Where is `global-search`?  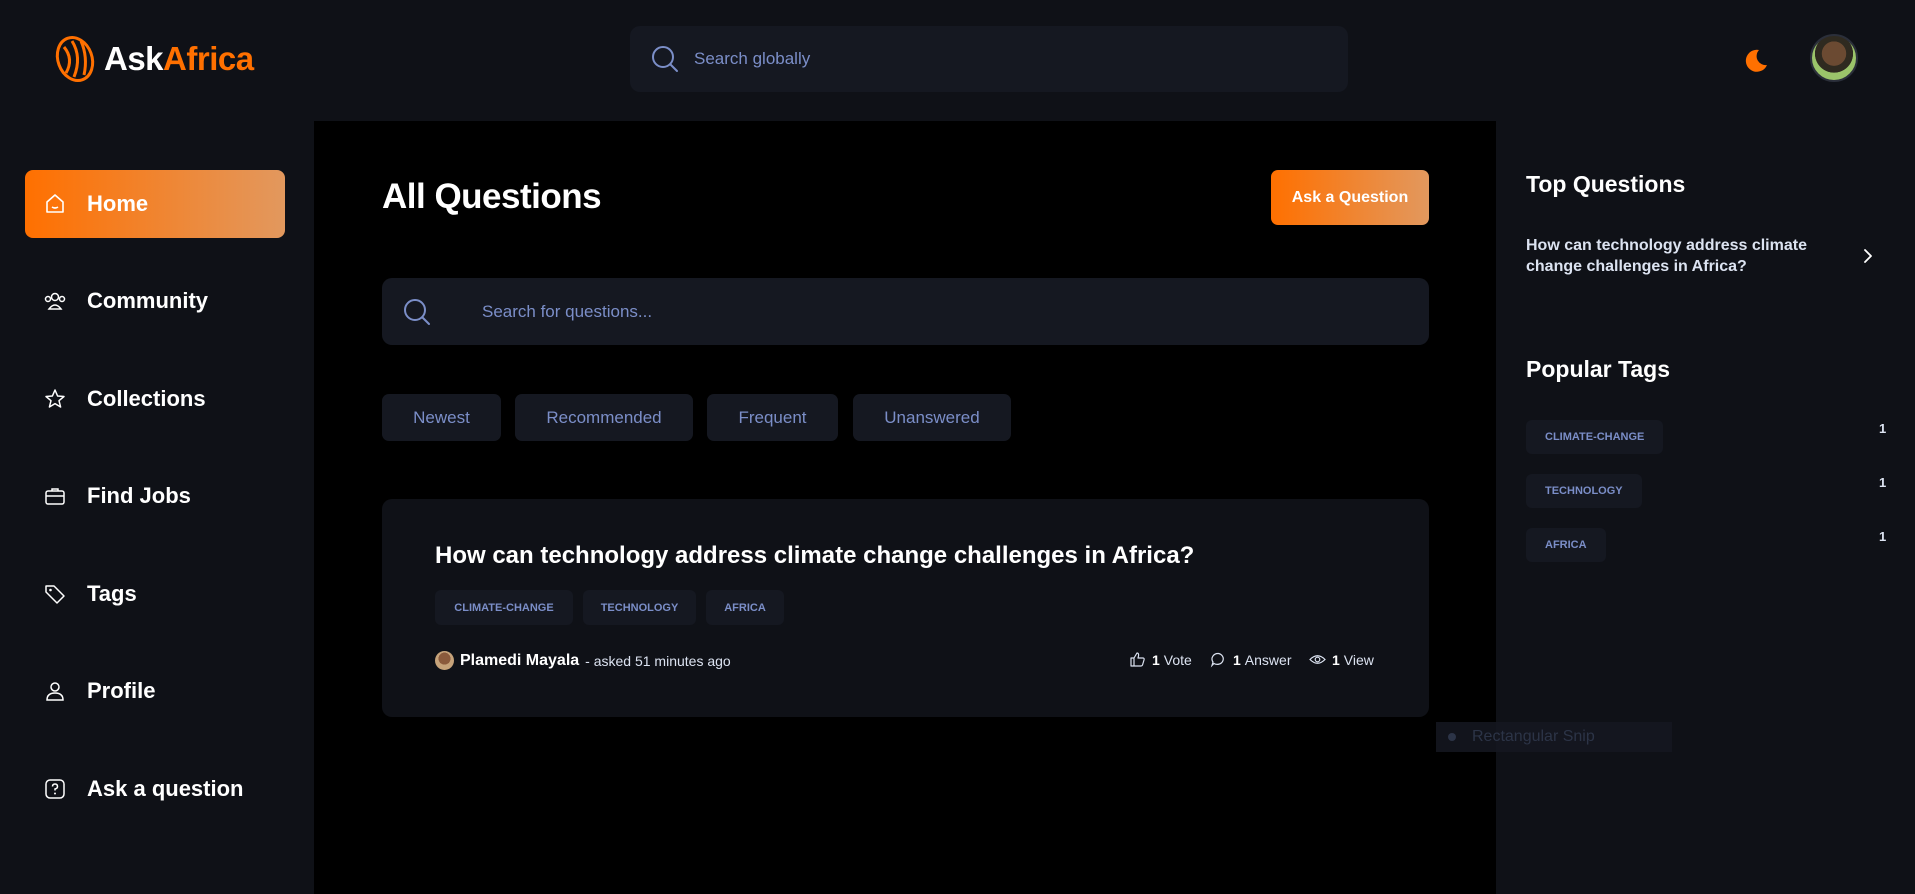 global-search is located at coordinates (989, 59).